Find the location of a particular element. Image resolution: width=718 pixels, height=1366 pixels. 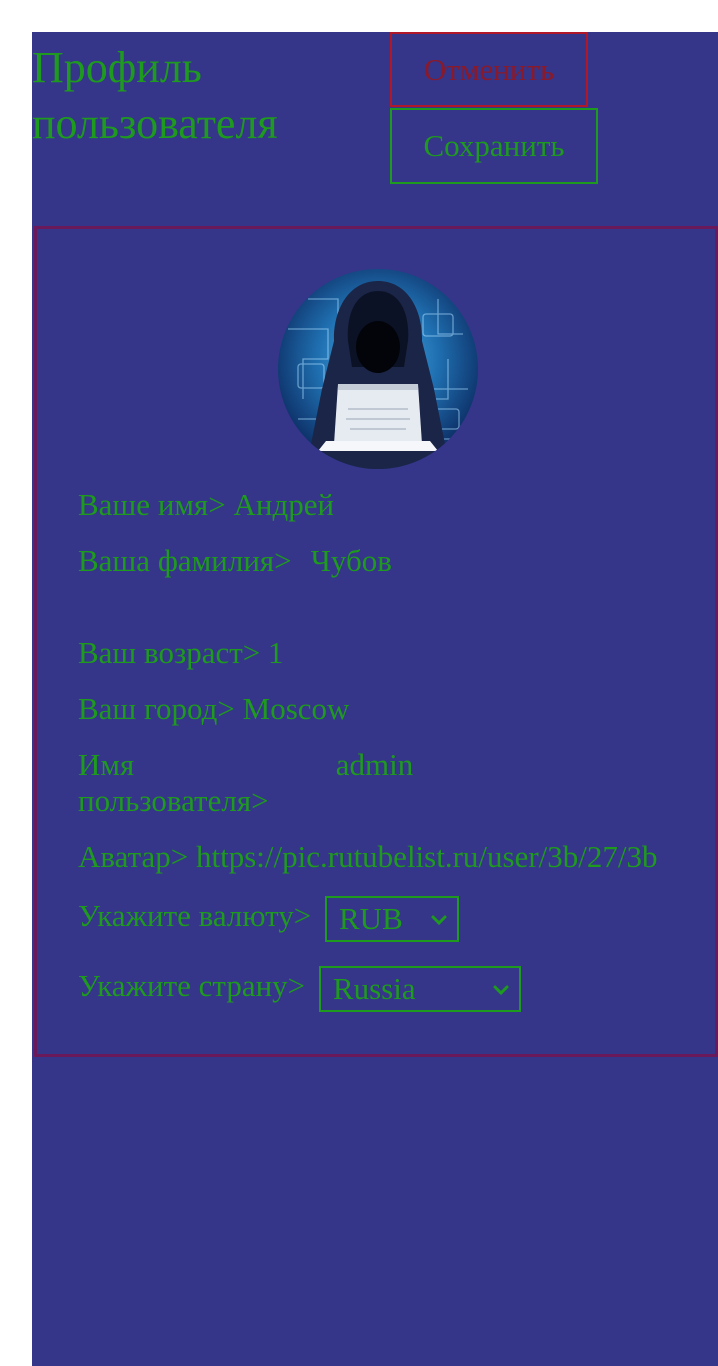

save-button: Сохранить is located at coordinates (494, 146).